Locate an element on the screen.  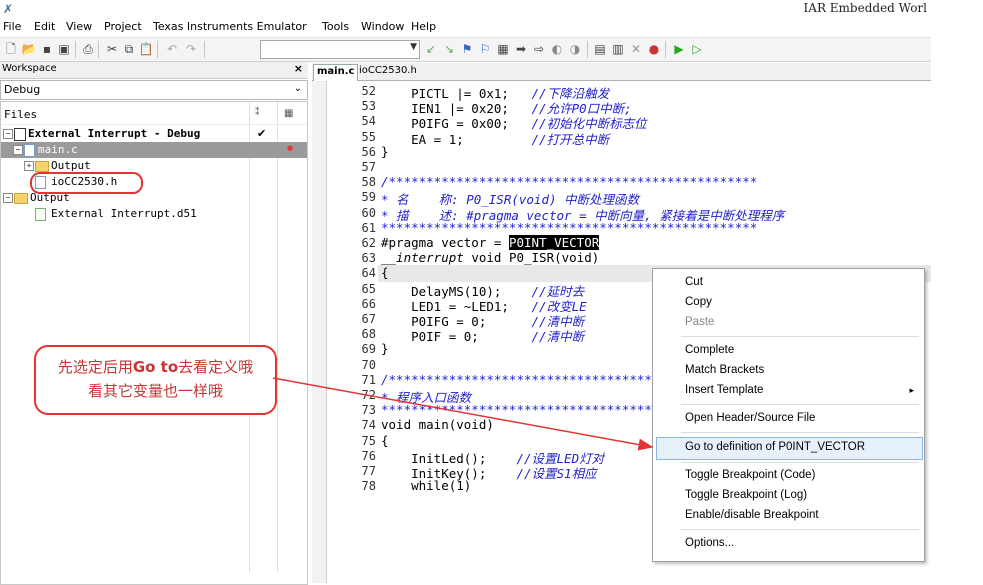
line-number: 72 is located at coordinates (368, 395).